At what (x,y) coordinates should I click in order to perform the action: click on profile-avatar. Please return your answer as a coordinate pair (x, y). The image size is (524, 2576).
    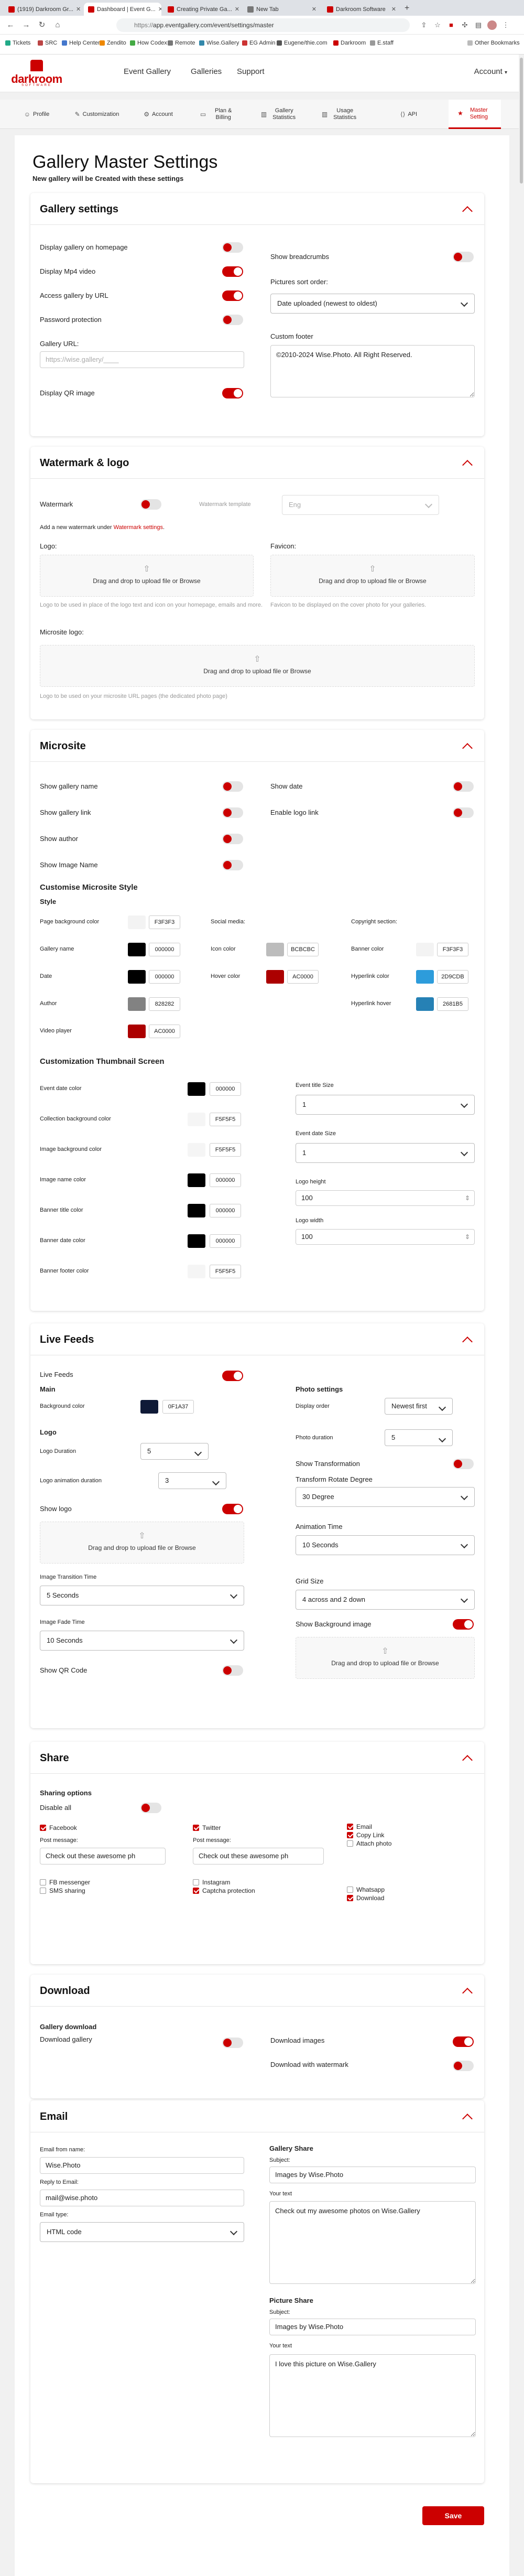
    Looking at the image, I should click on (492, 25).